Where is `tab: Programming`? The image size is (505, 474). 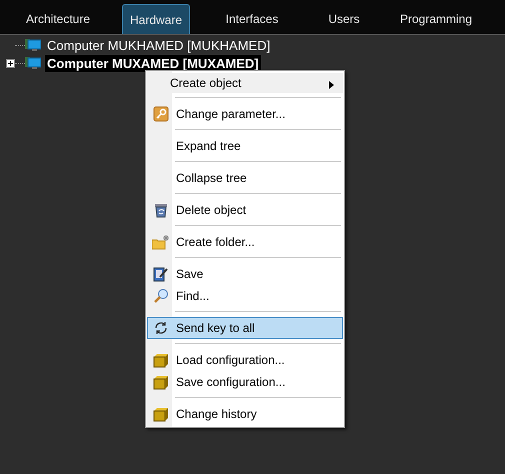
tab: Programming is located at coordinates (436, 19).